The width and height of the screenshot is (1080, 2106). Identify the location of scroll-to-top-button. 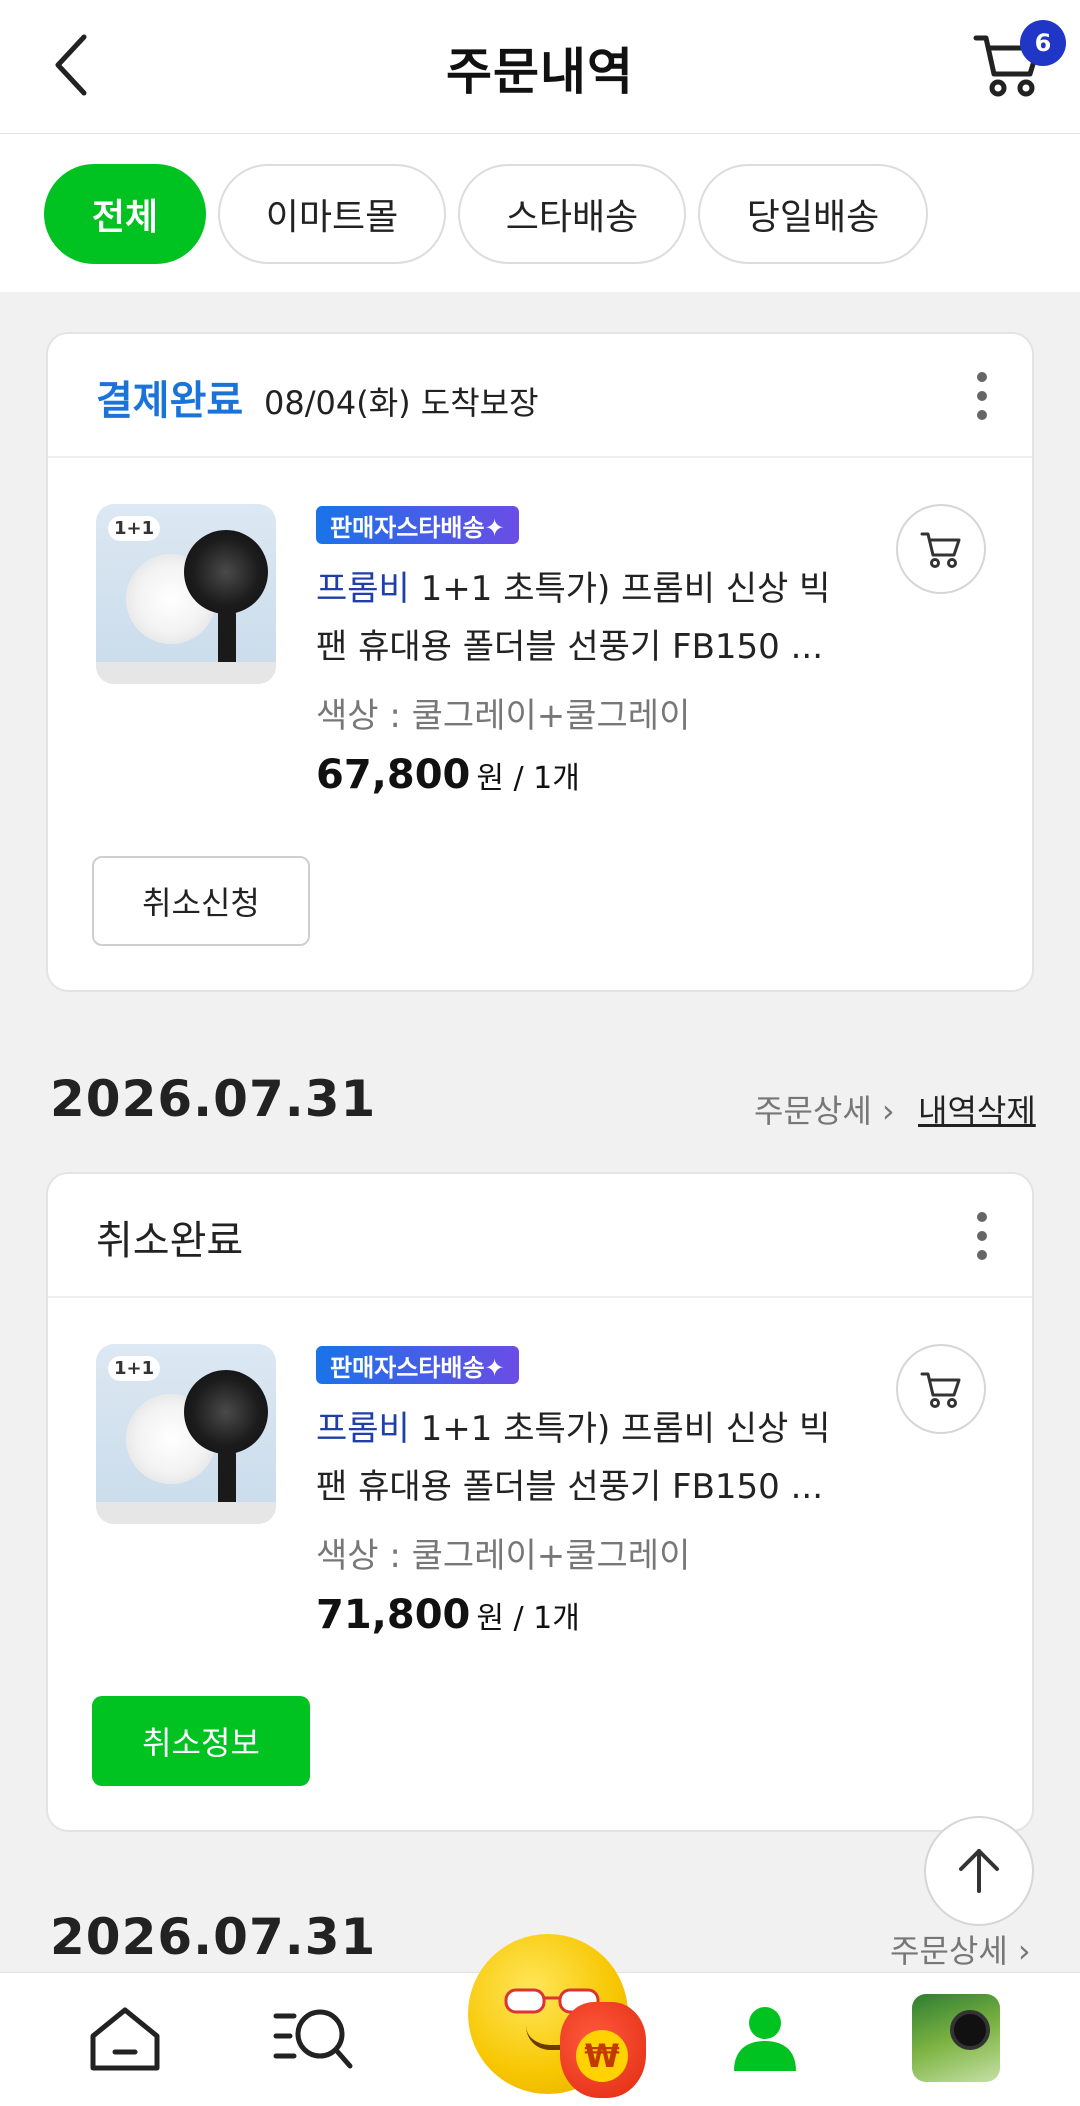
(979, 1871).